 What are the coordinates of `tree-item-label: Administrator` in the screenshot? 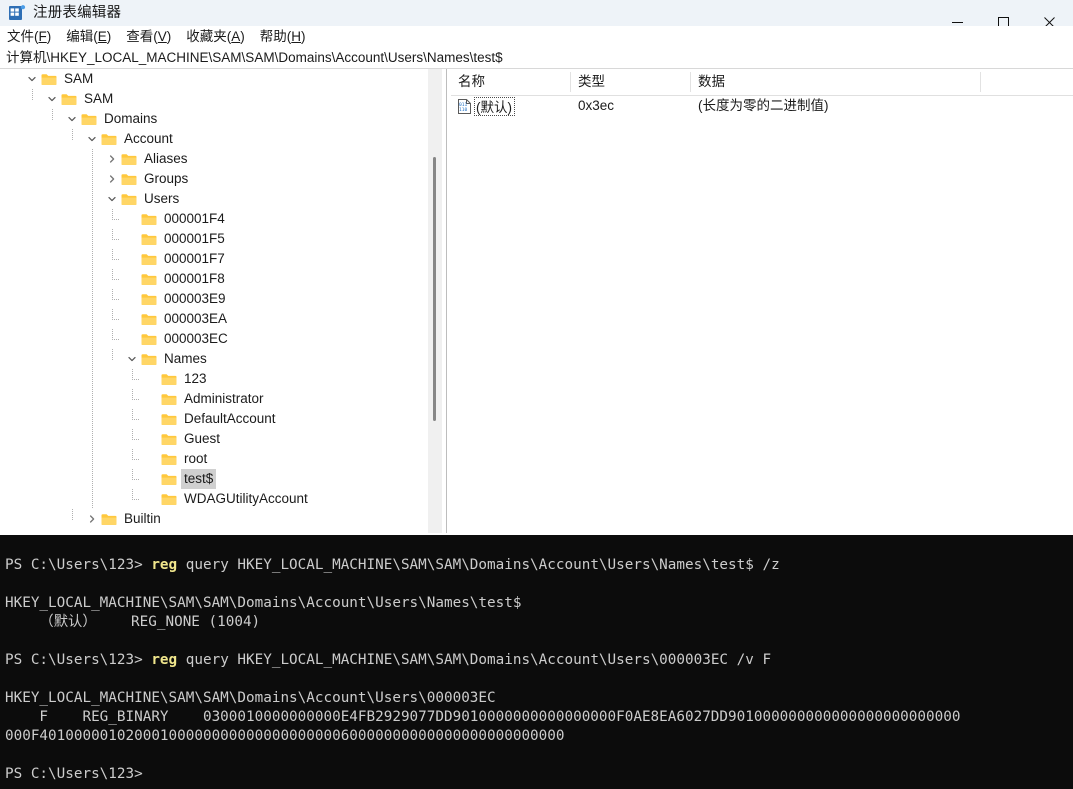 It's located at (224, 398).